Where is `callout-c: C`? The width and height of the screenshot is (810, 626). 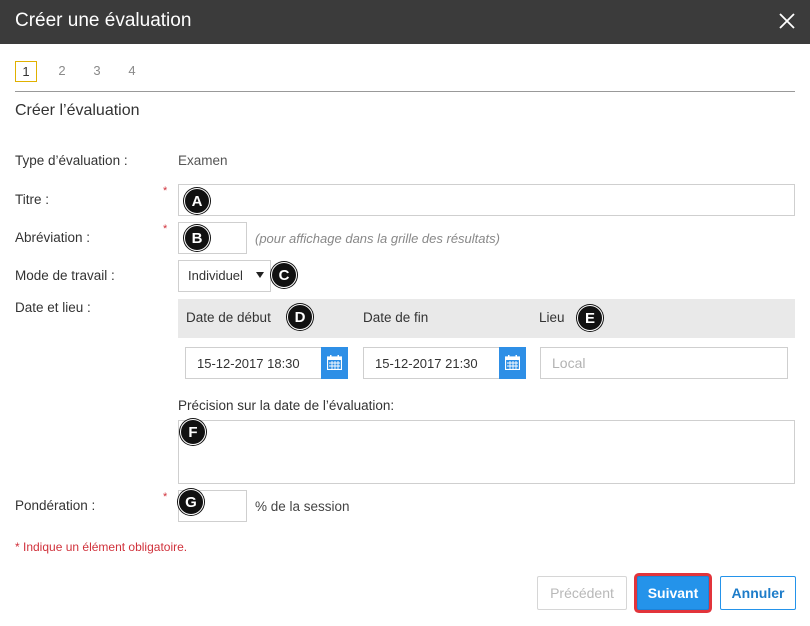
callout-c: C is located at coordinates (284, 275).